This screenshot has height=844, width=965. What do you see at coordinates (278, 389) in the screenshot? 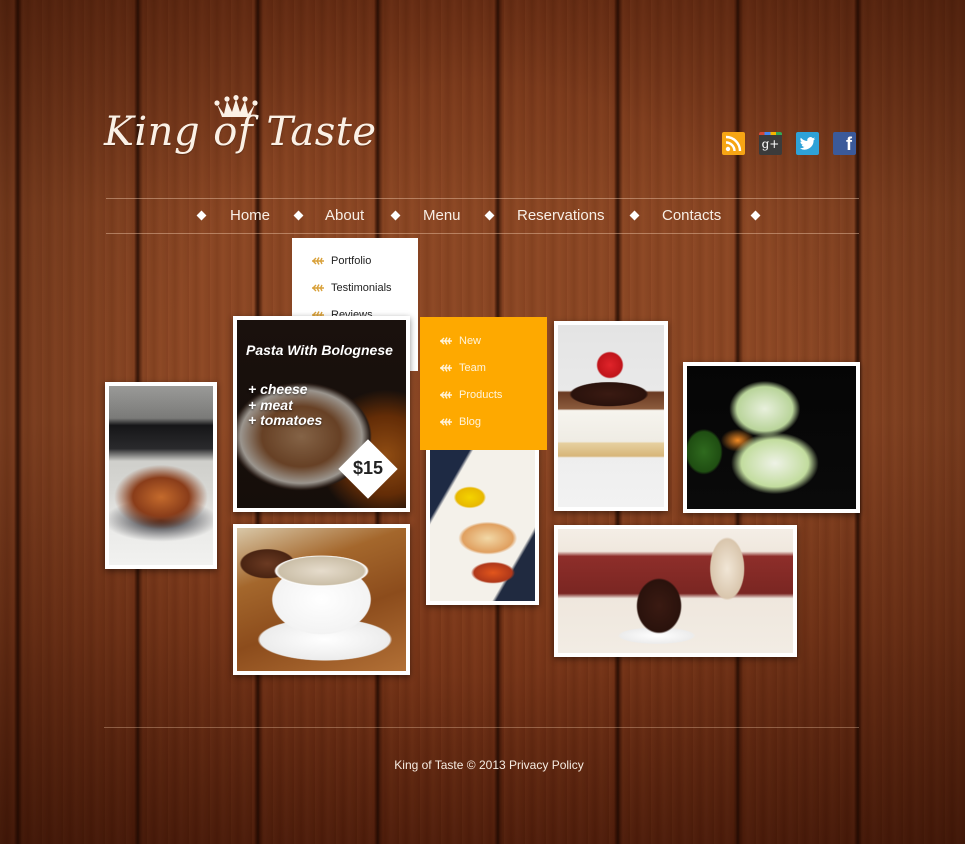
I see `extra-item: + cheese` at bounding box center [278, 389].